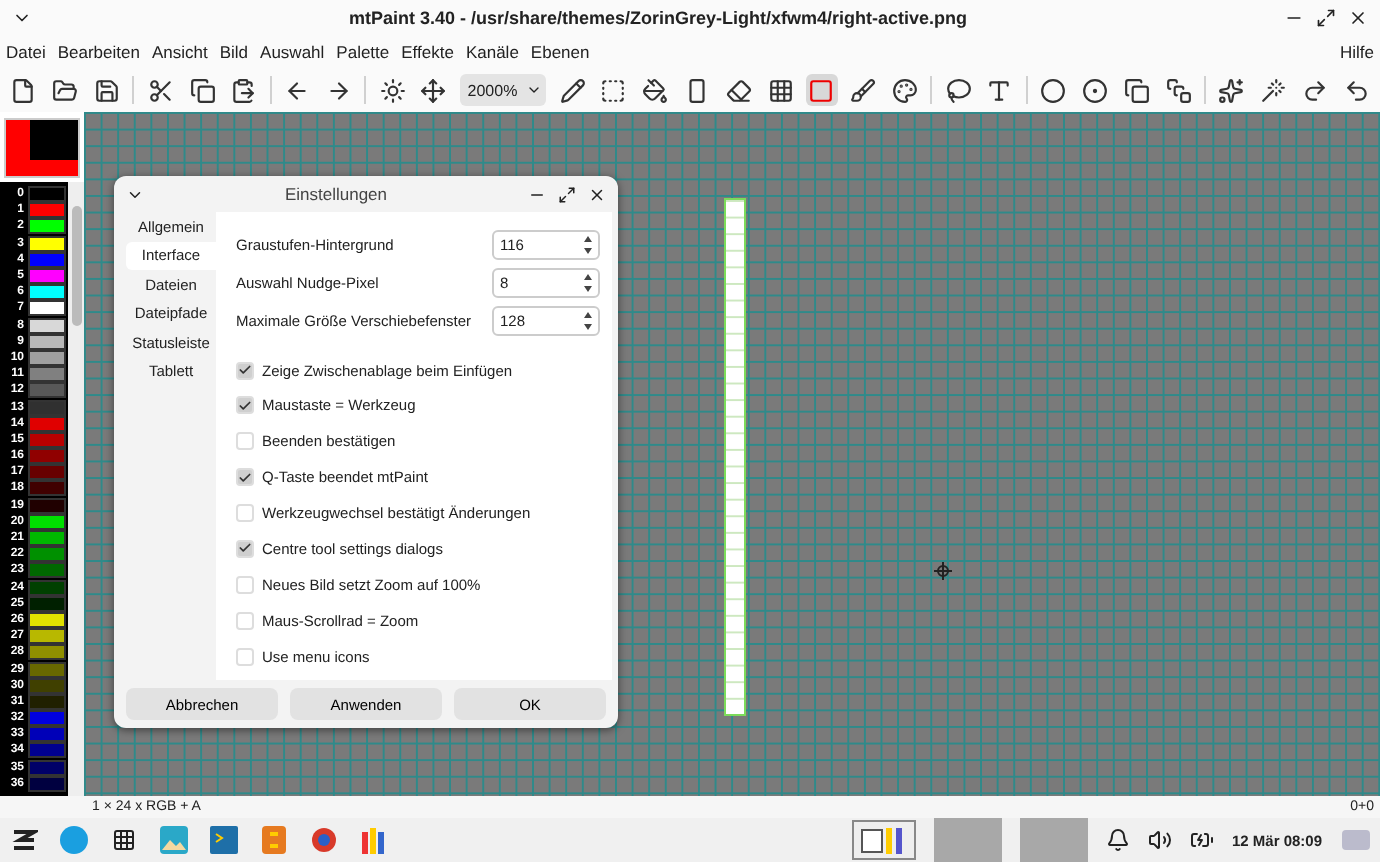  What do you see at coordinates (179, 52) in the screenshot?
I see `menu-item: Ansicht` at bounding box center [179, 52].